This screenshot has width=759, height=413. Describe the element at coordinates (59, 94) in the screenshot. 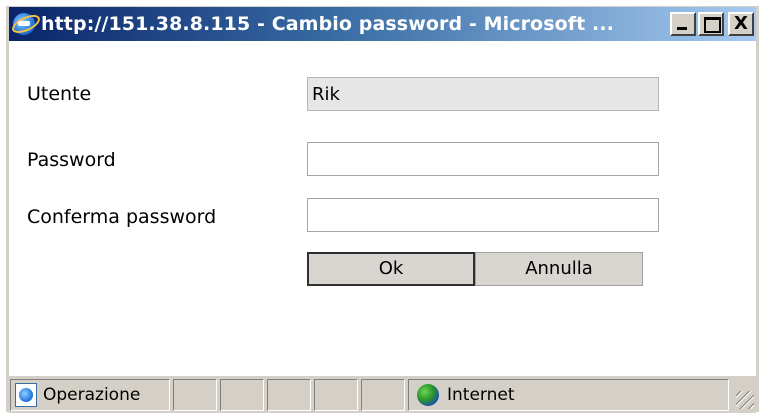

I see `user-label: Utente` at that location.